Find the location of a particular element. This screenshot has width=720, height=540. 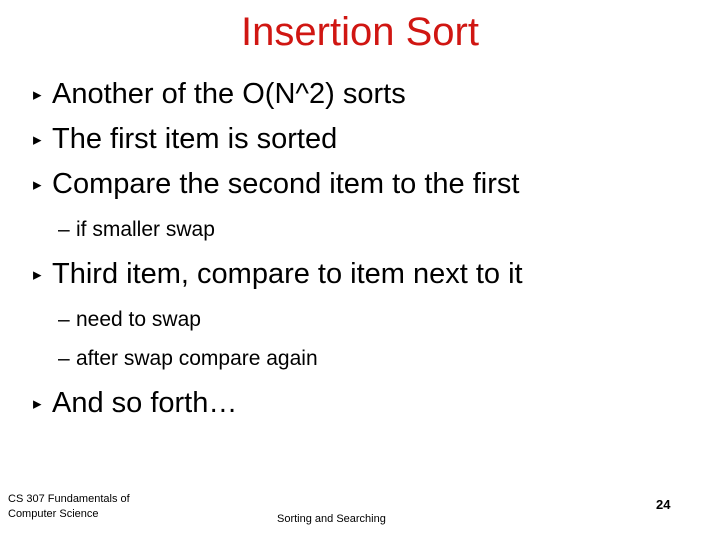

list-item: ▸ The first item is sorted is located at coordinates (360, 139).